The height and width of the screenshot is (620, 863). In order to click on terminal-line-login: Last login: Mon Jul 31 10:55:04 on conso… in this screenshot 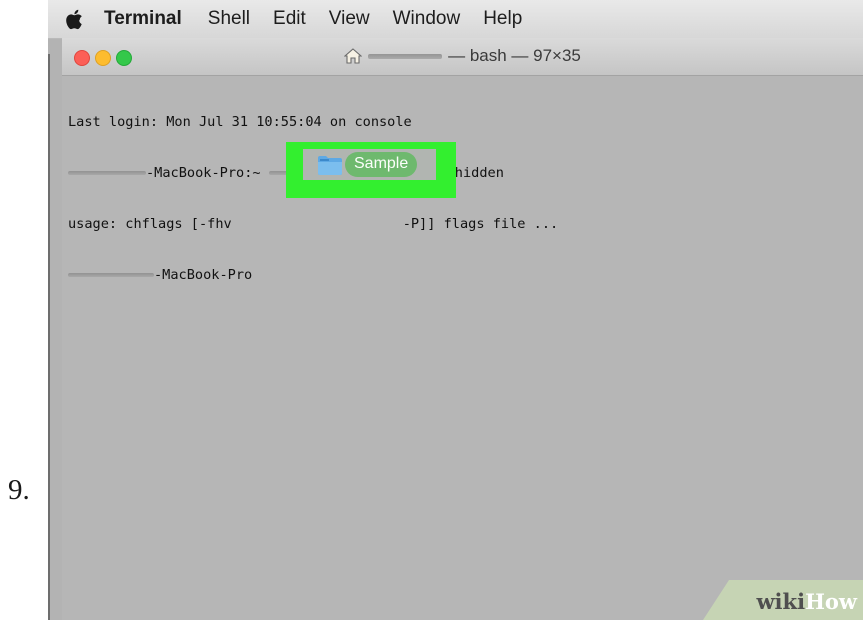, I will do `click(240, 122)`.